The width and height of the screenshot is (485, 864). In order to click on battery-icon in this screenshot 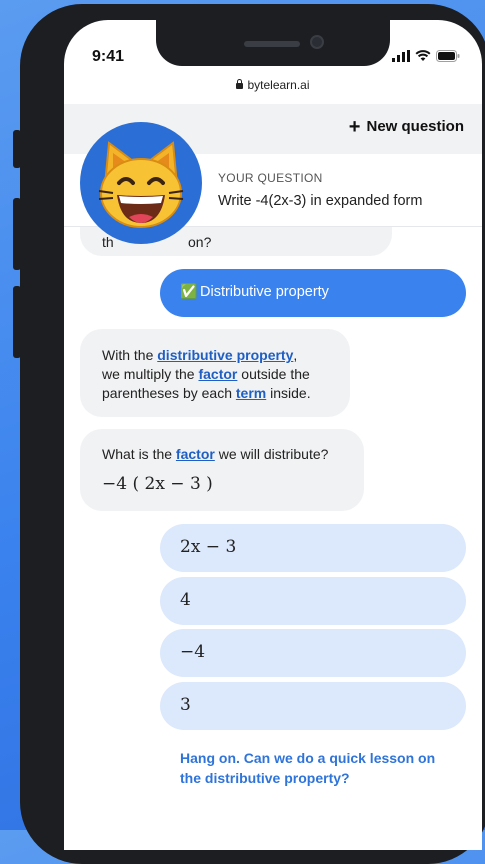, I will do `click(448, 56)`.